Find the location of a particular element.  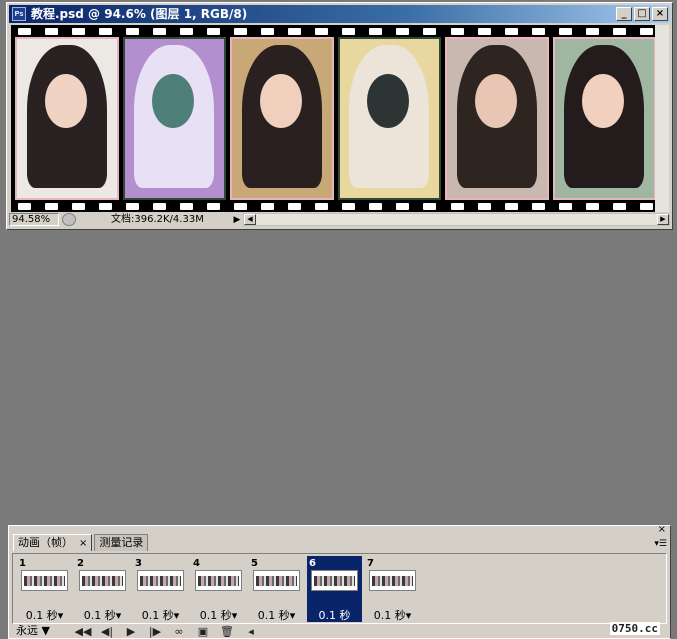

chevron-down-icon: ▼ is located at coordinates (45, 630).